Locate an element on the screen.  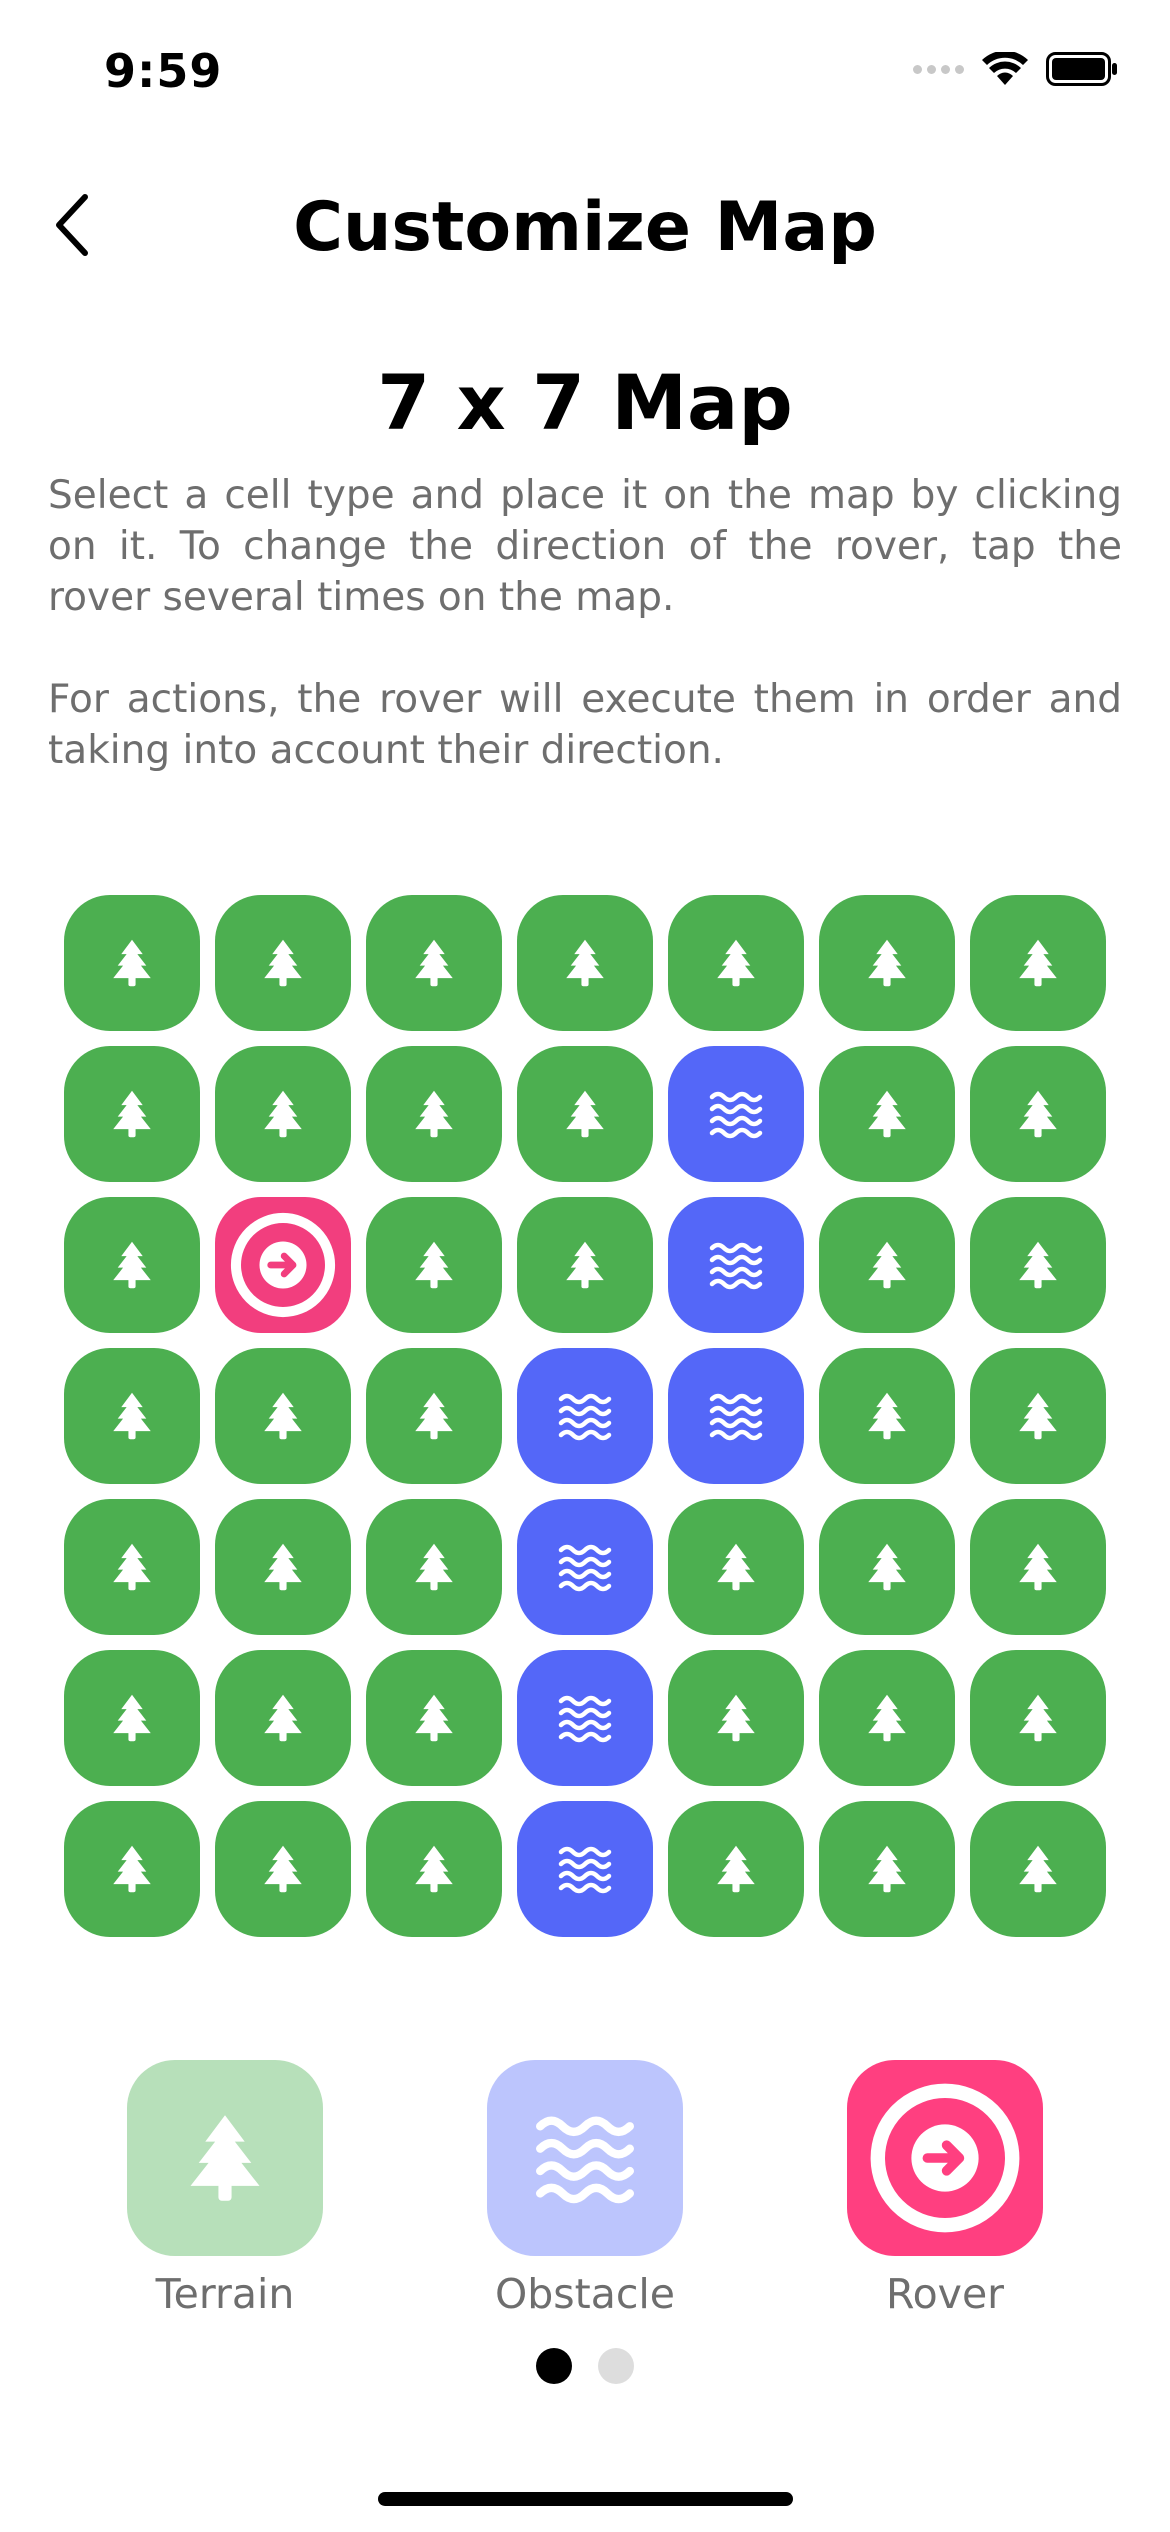
cell-type-palette: Terrain Obstacle Rover is located at coordinates (585, 2200).